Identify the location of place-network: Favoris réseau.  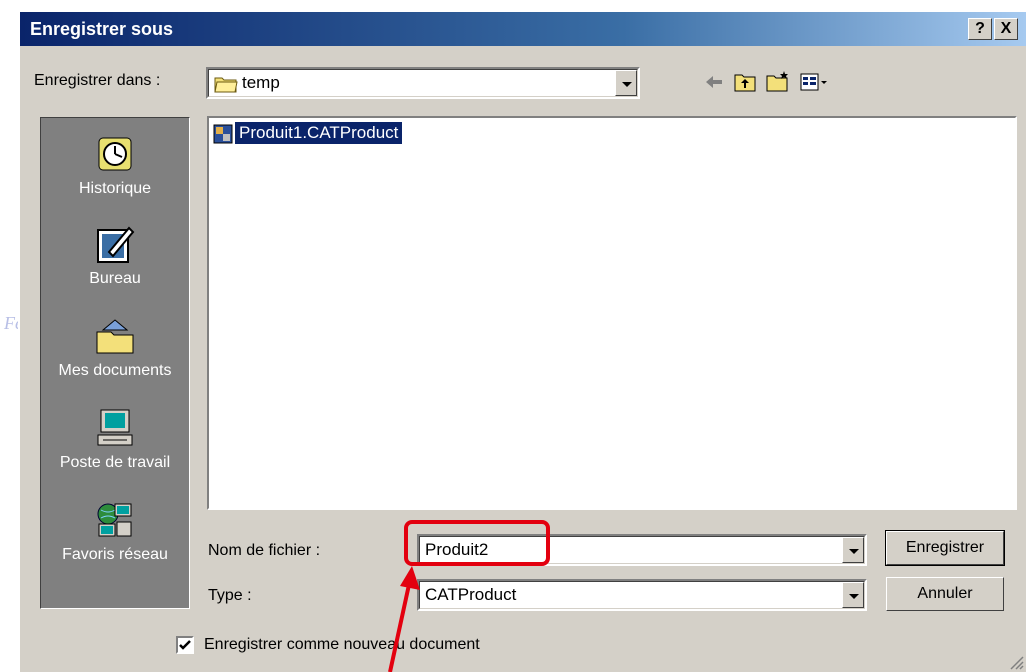
(115, 532).